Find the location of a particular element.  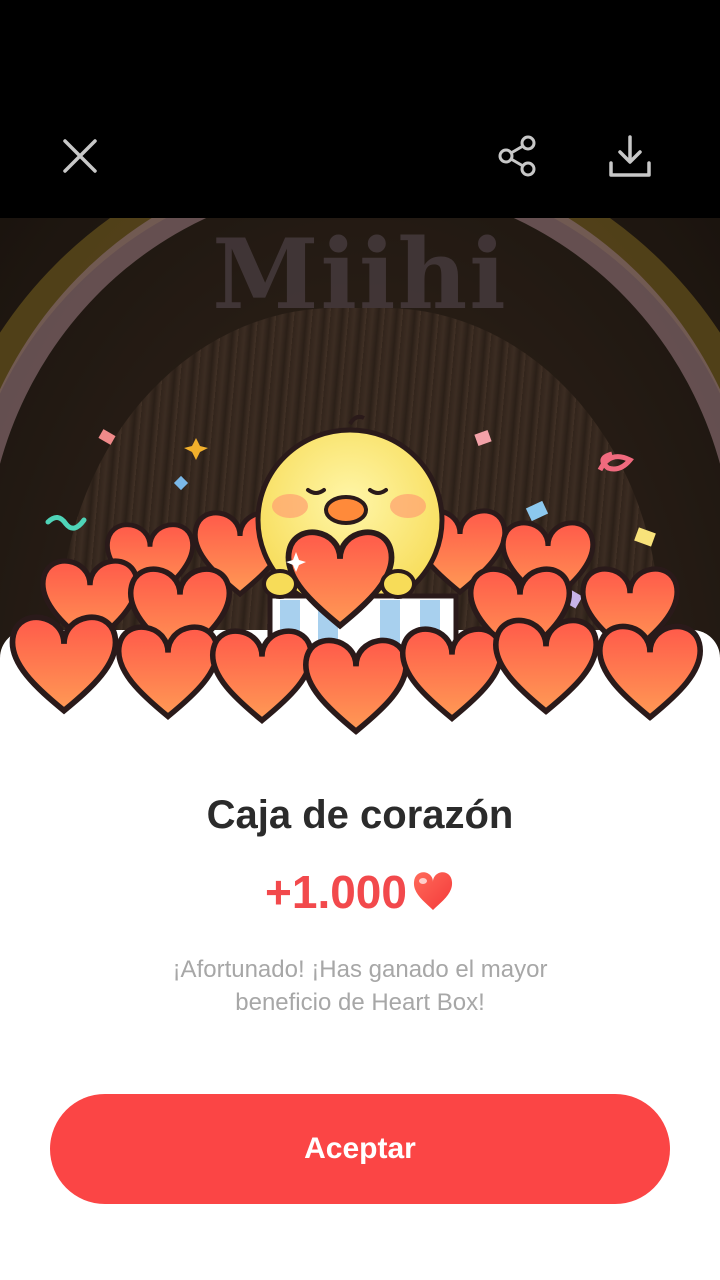

reward-amount: +1.000 is located at coordinates (336, 892).